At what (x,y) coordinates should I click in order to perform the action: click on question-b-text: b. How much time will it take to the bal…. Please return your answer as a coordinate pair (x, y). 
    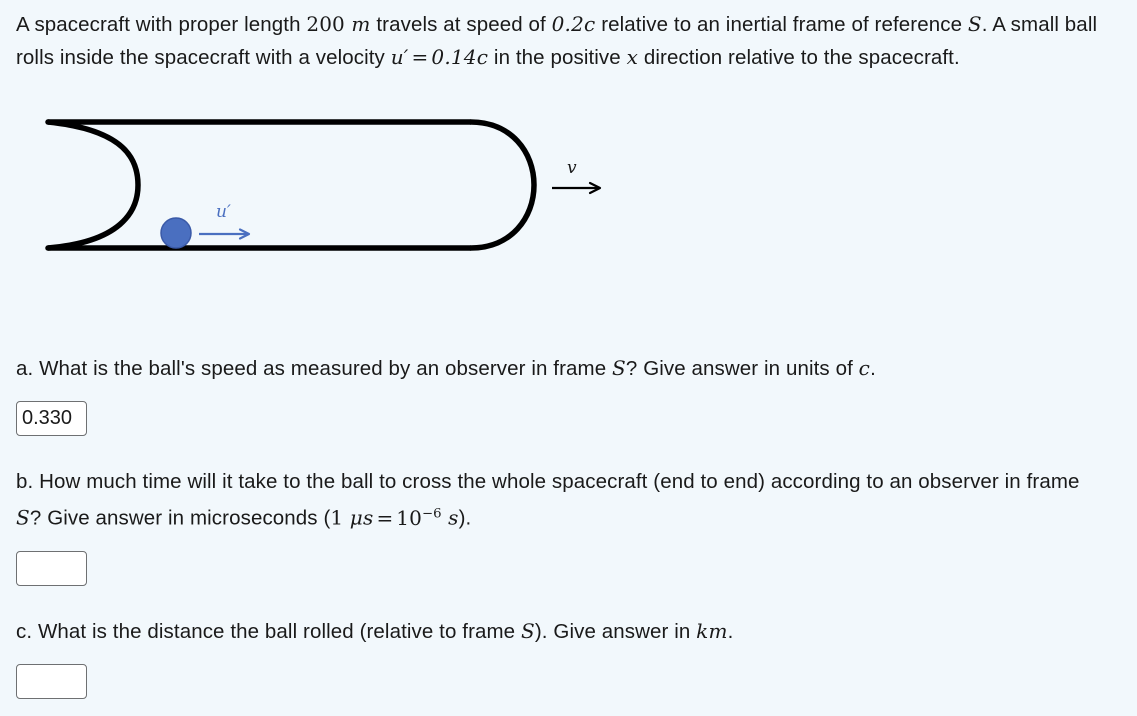
    Looking at the image, I should click on (561, 500).